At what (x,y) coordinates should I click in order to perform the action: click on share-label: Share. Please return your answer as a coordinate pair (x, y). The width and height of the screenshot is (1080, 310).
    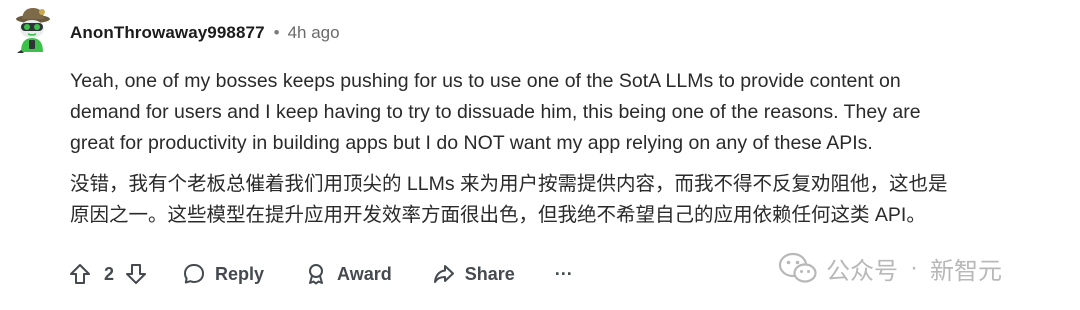
    Looking at the image, I should click on (489, 273).